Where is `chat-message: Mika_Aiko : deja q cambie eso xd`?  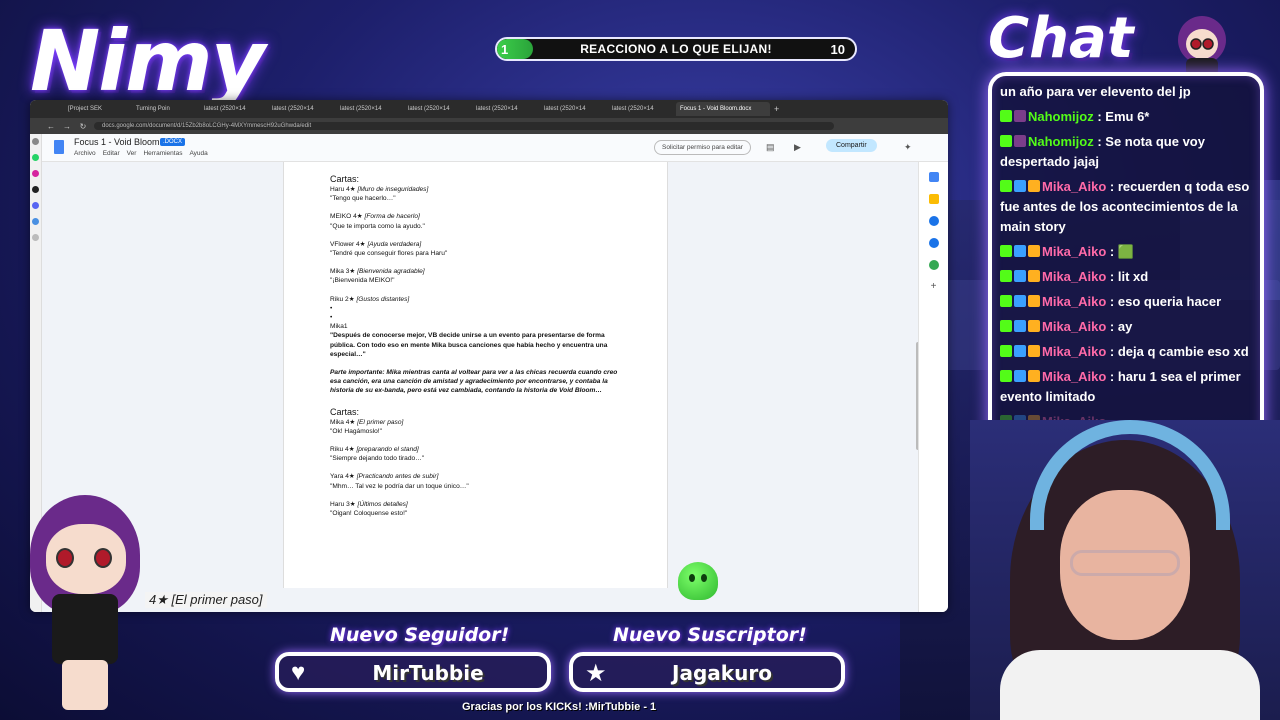 chat-message: Mika_Aiko : deja q cambie eso xd is located at coordinates (1126, 352).